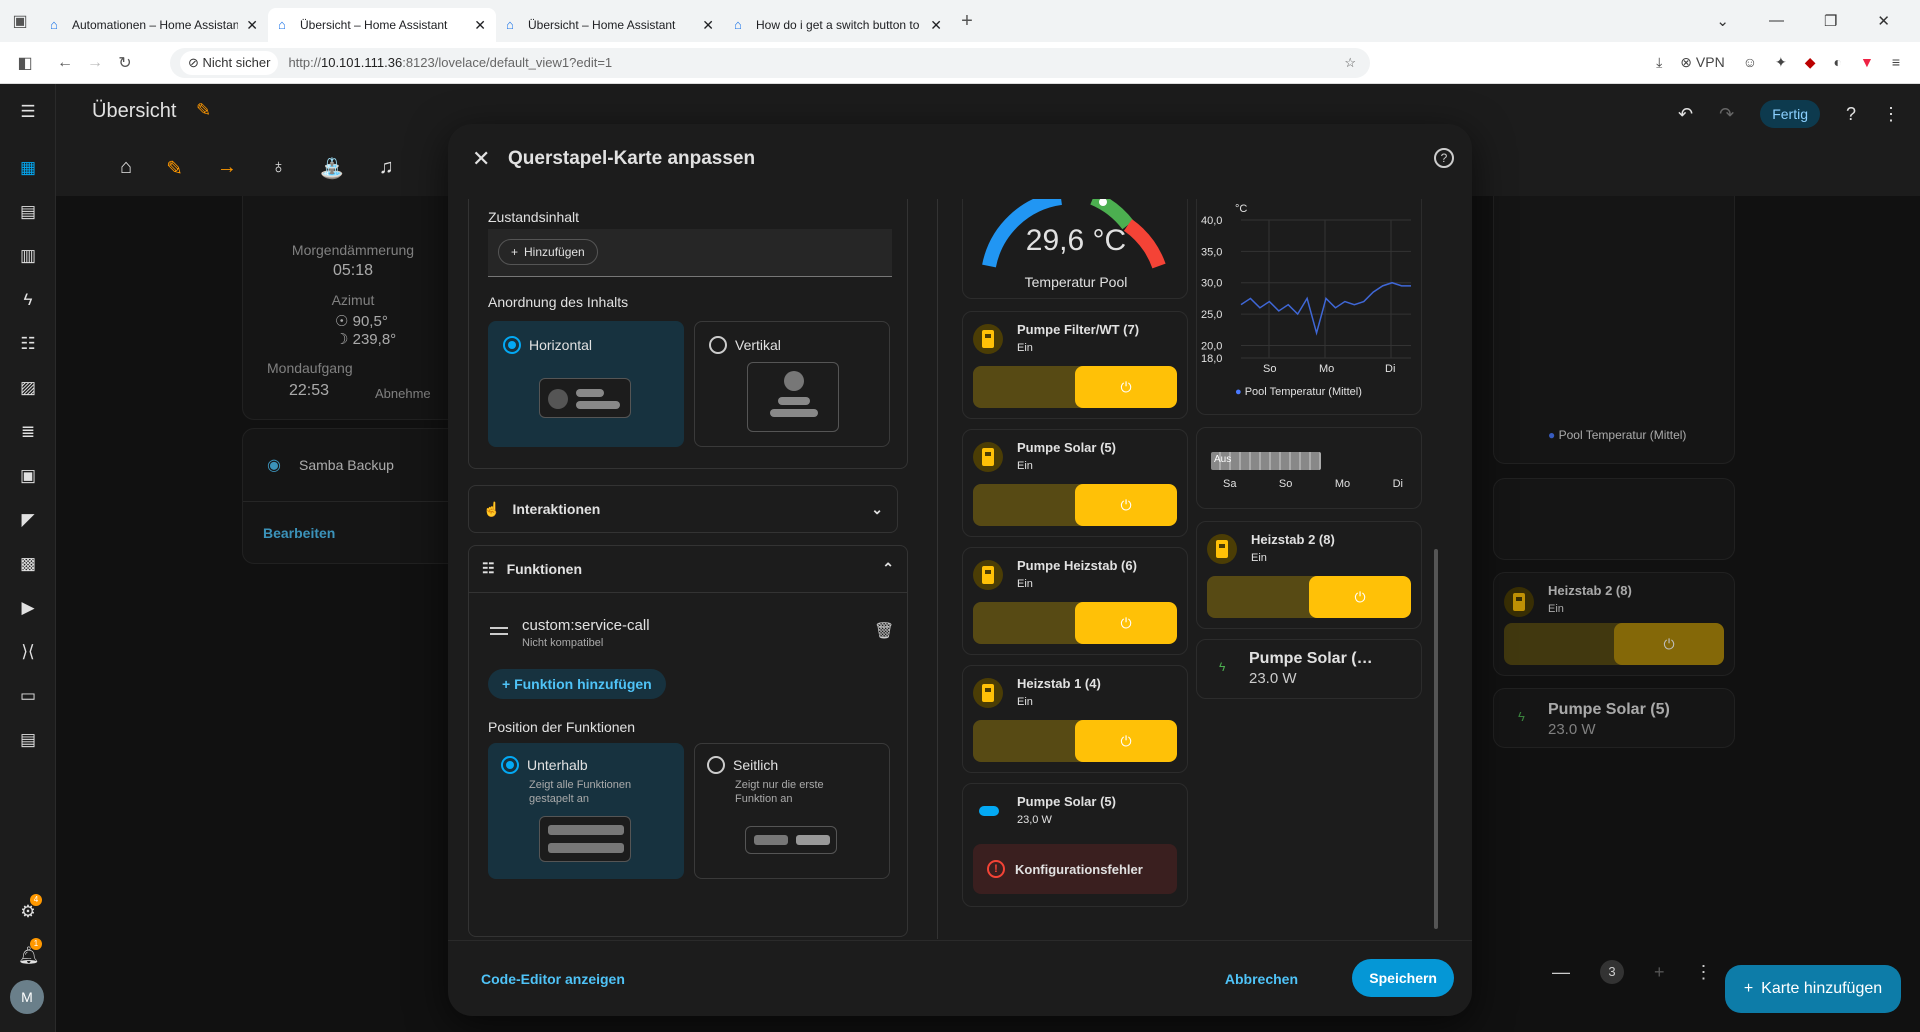  I want to click on wallet-icon: ◐, so click(1838, 62).